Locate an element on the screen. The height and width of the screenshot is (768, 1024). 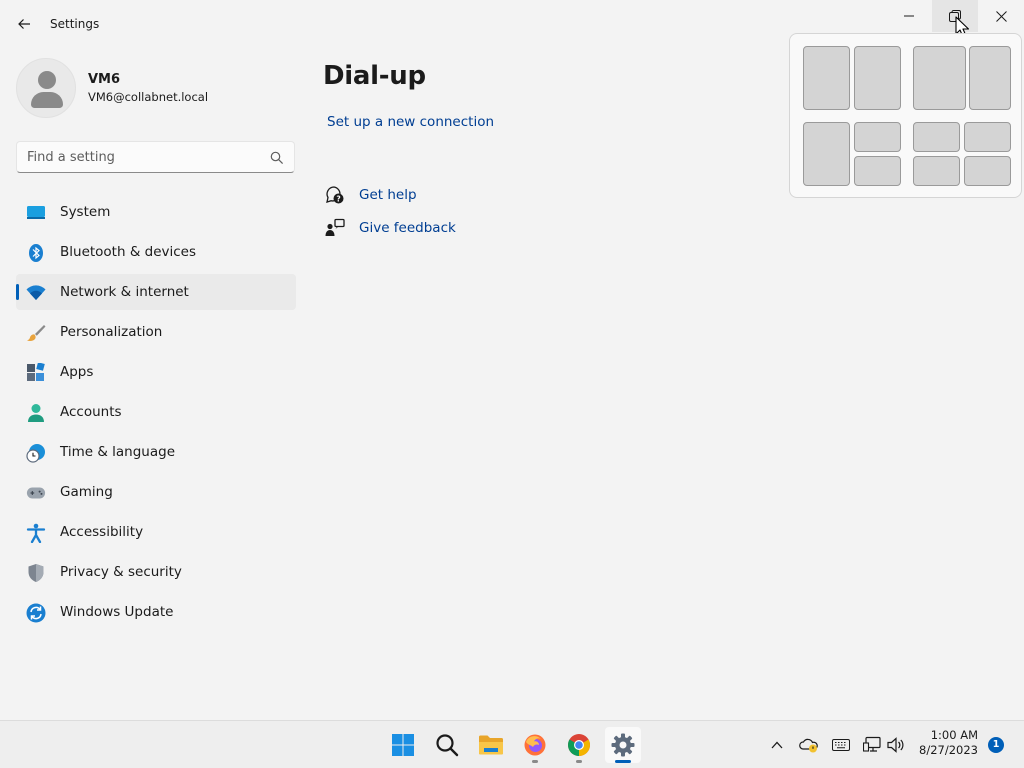
firefox-icon is located at coordinates (535, 745).